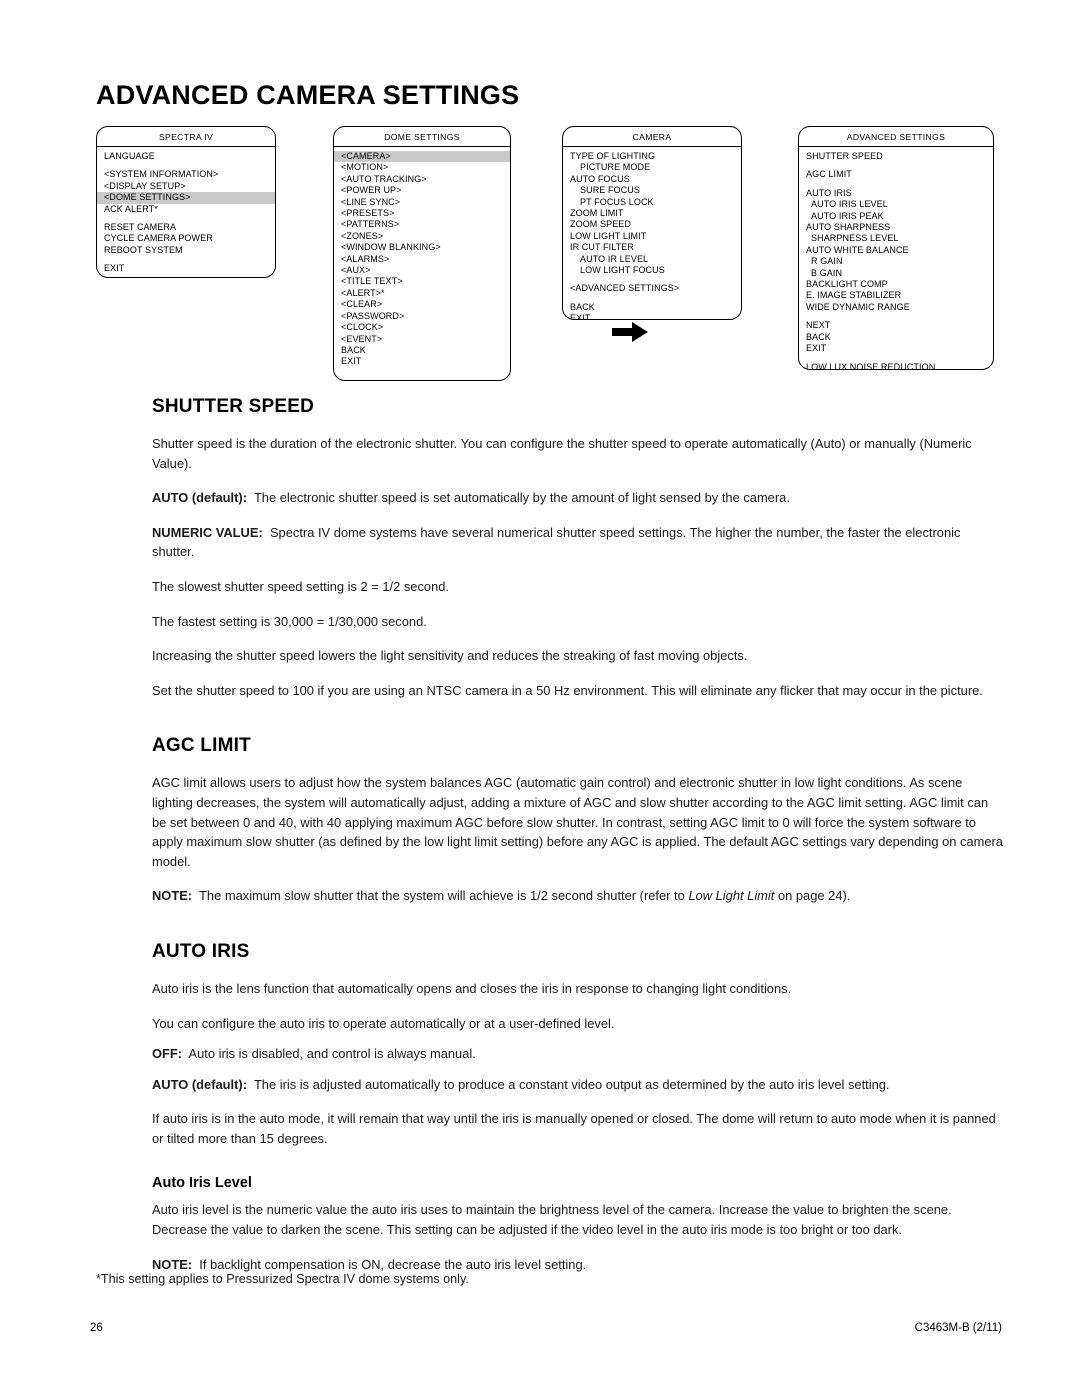 Image resolution: width=1080 pixels, height=1397 pixels. I want to click on menu-item: AUTO IRIS, so click(896, 193).